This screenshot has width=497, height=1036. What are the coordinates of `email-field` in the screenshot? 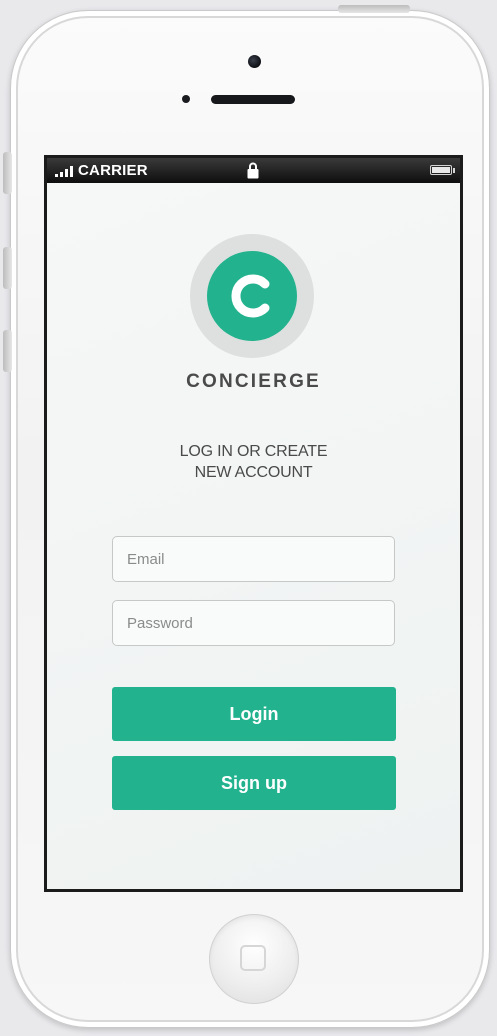 It's located at (253, 559).